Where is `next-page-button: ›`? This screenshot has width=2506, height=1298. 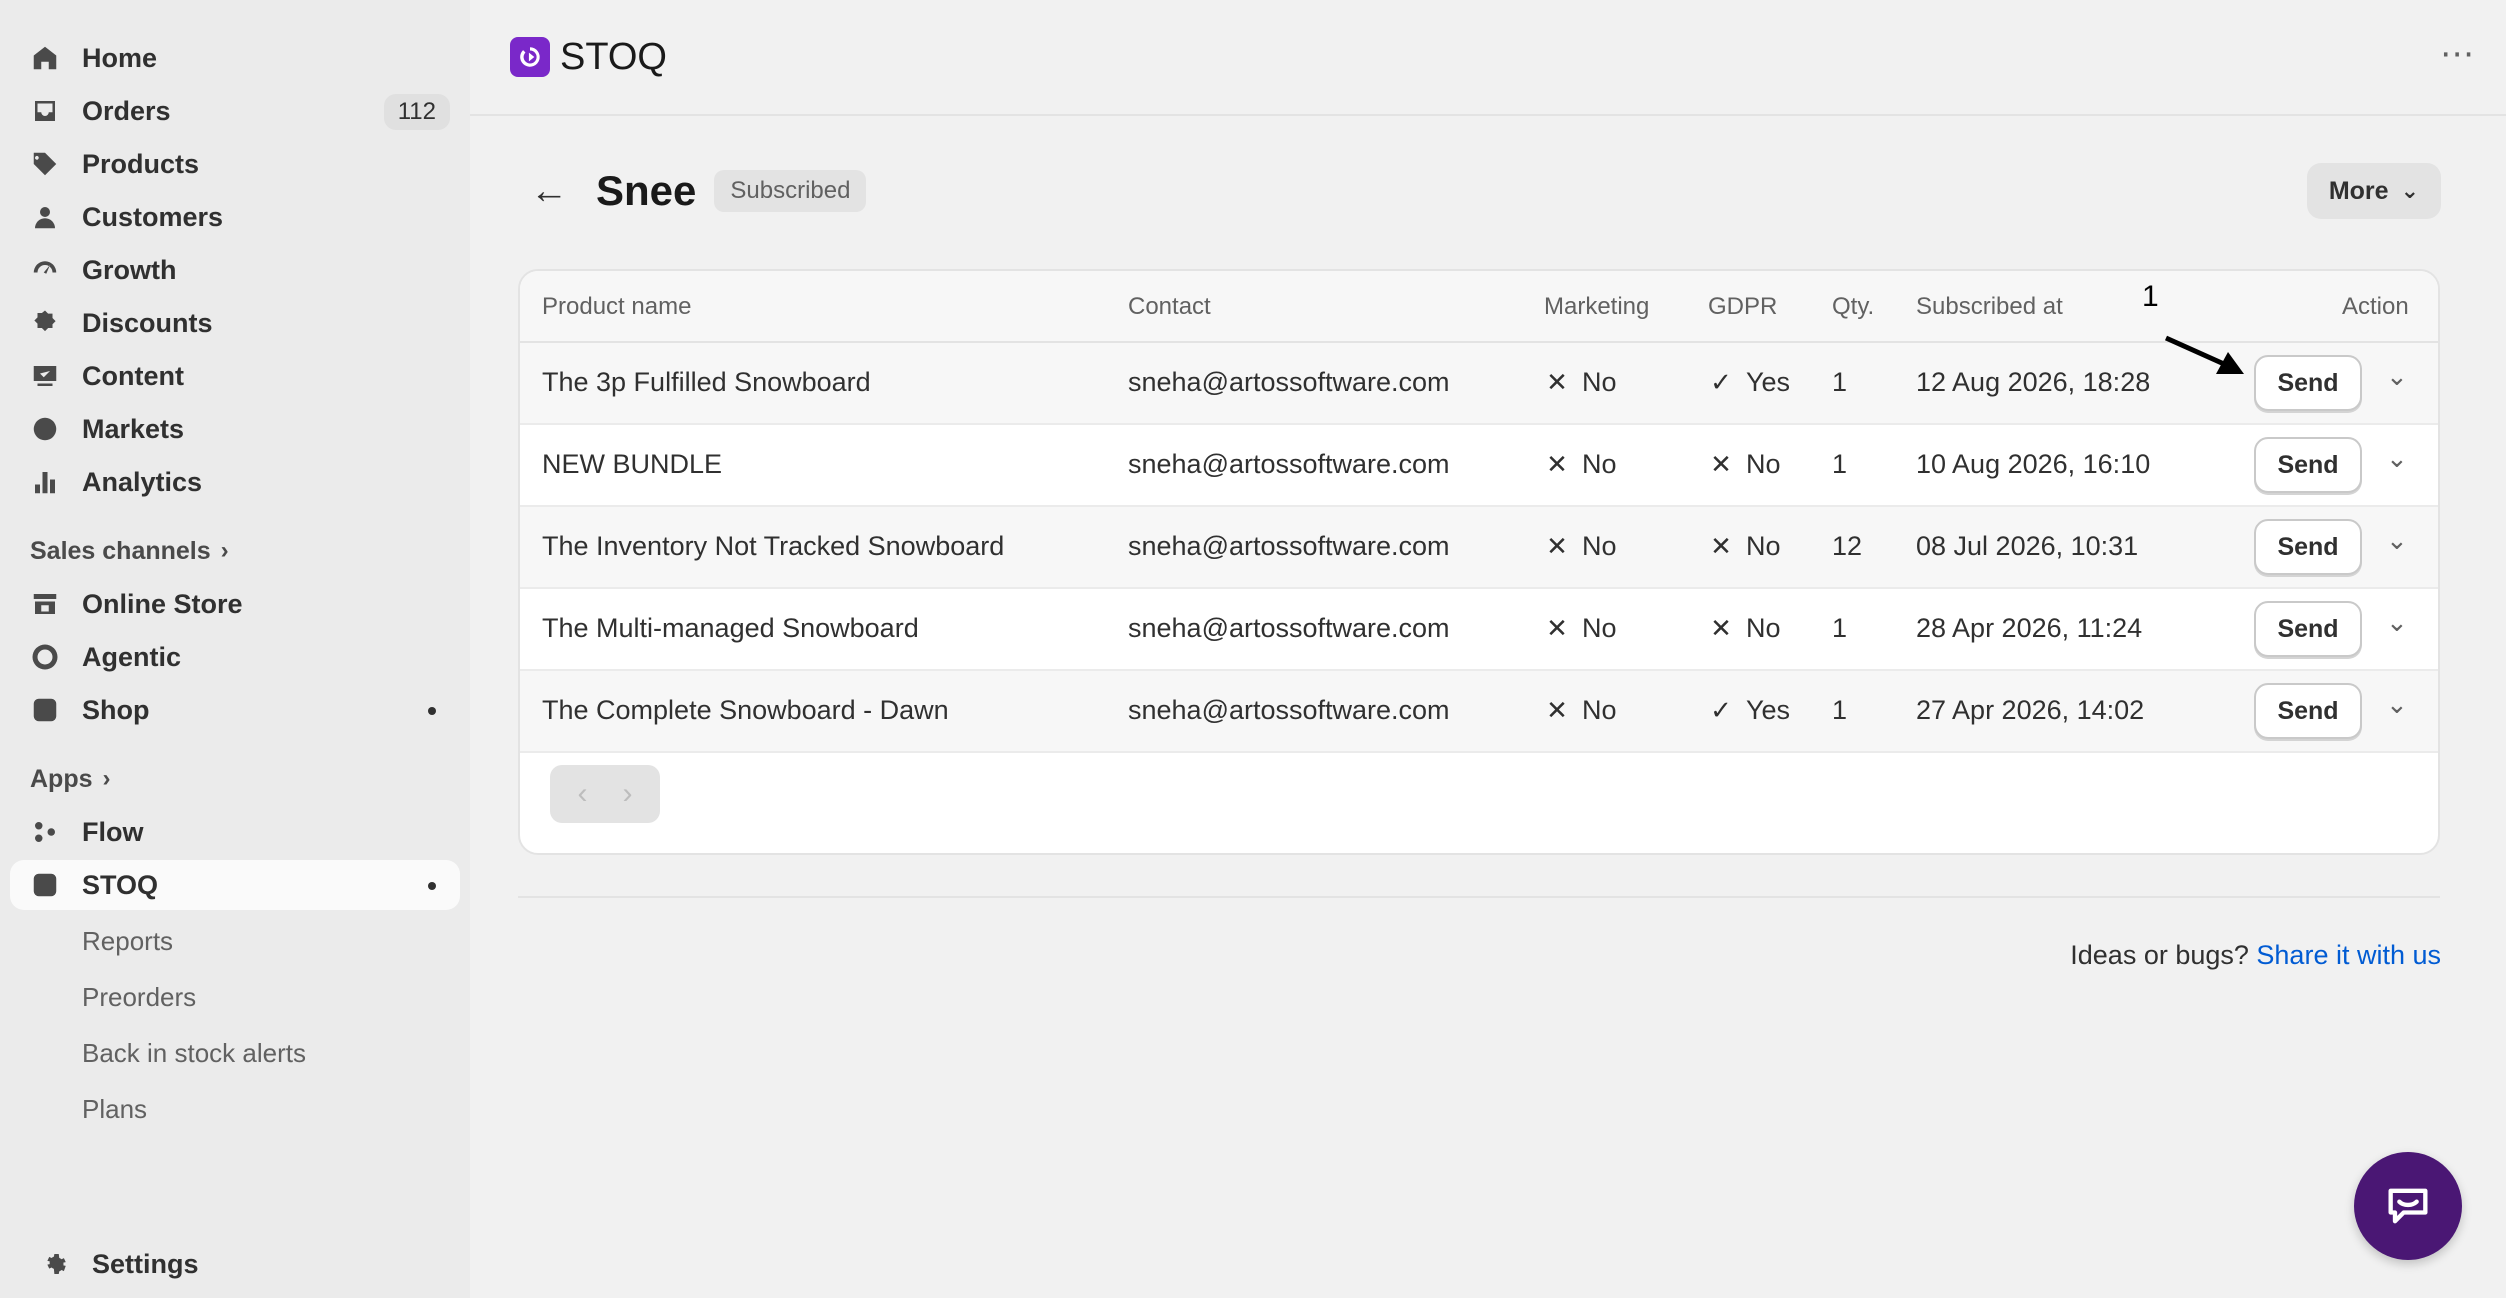 next-page-button: › is located at coordinates (628, 794).